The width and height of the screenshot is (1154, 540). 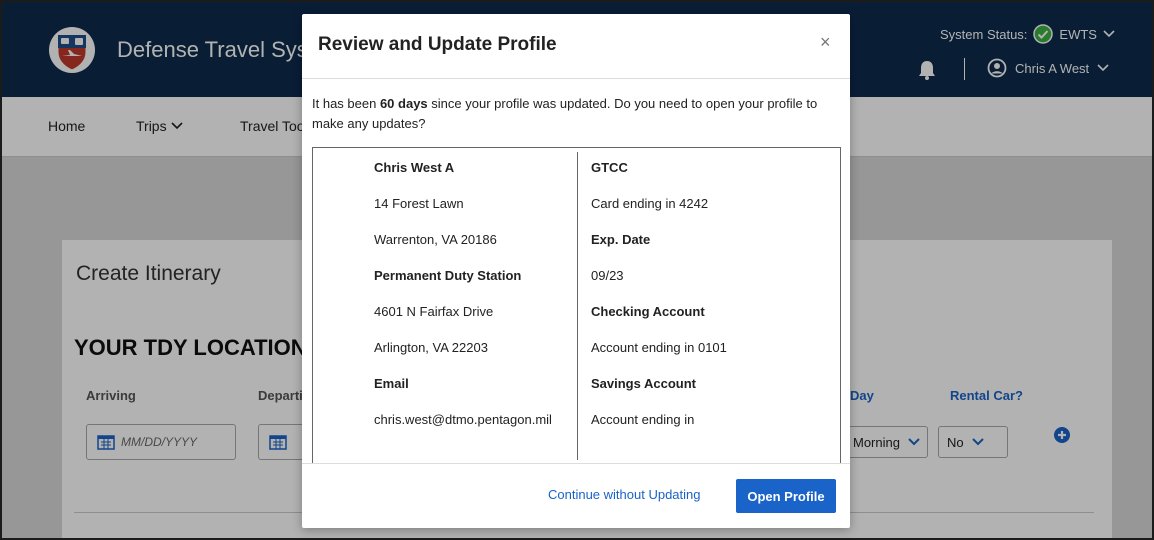 I want to click on savings-value: Account ending in, so click(x=643, y=419).